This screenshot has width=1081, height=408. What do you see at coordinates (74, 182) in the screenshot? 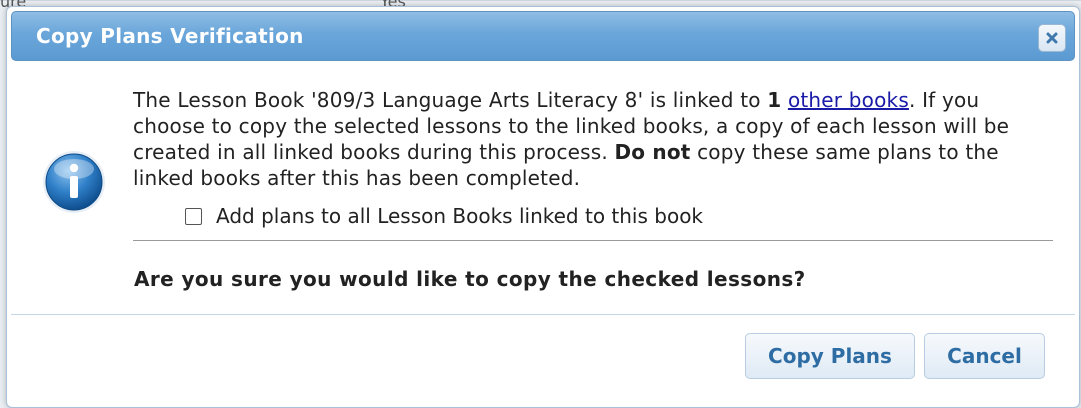
I see `info-icon` at bounding box center [74, 182].